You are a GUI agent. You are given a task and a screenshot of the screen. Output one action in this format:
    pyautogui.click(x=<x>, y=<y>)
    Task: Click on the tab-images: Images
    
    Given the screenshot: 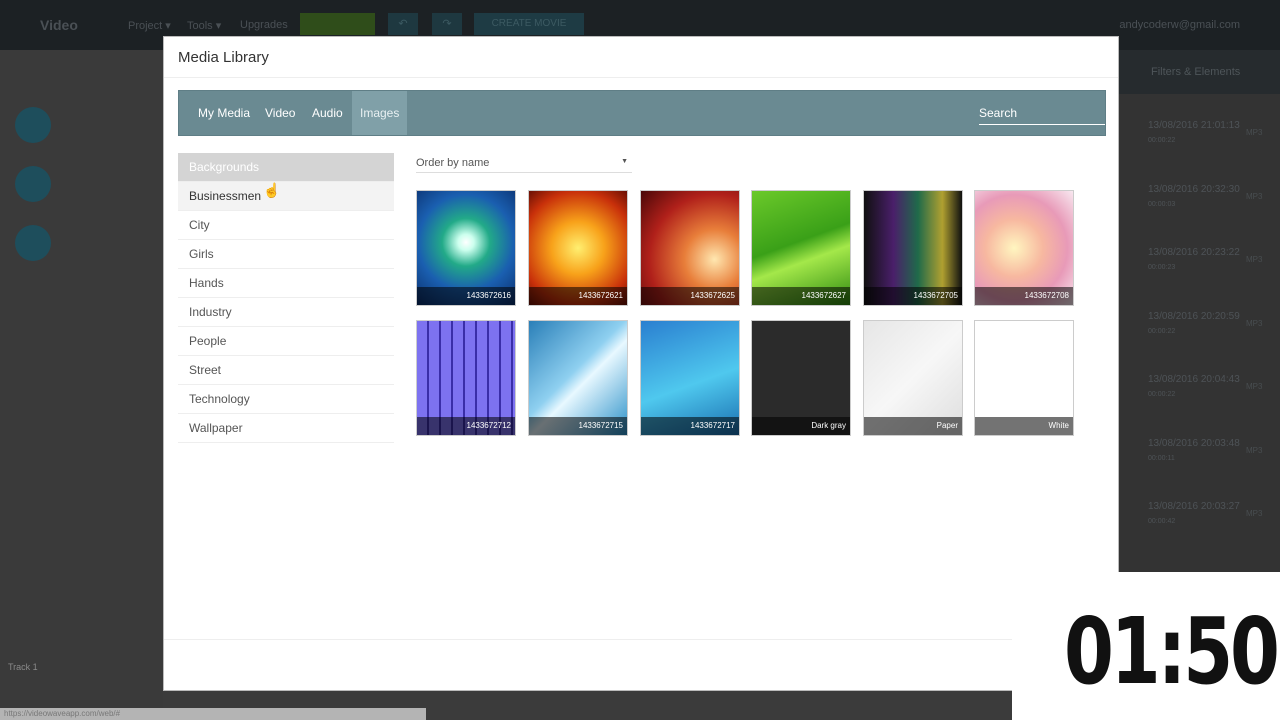 What is the action you would take?
    pyautogui.click(x=380, y=113)
    